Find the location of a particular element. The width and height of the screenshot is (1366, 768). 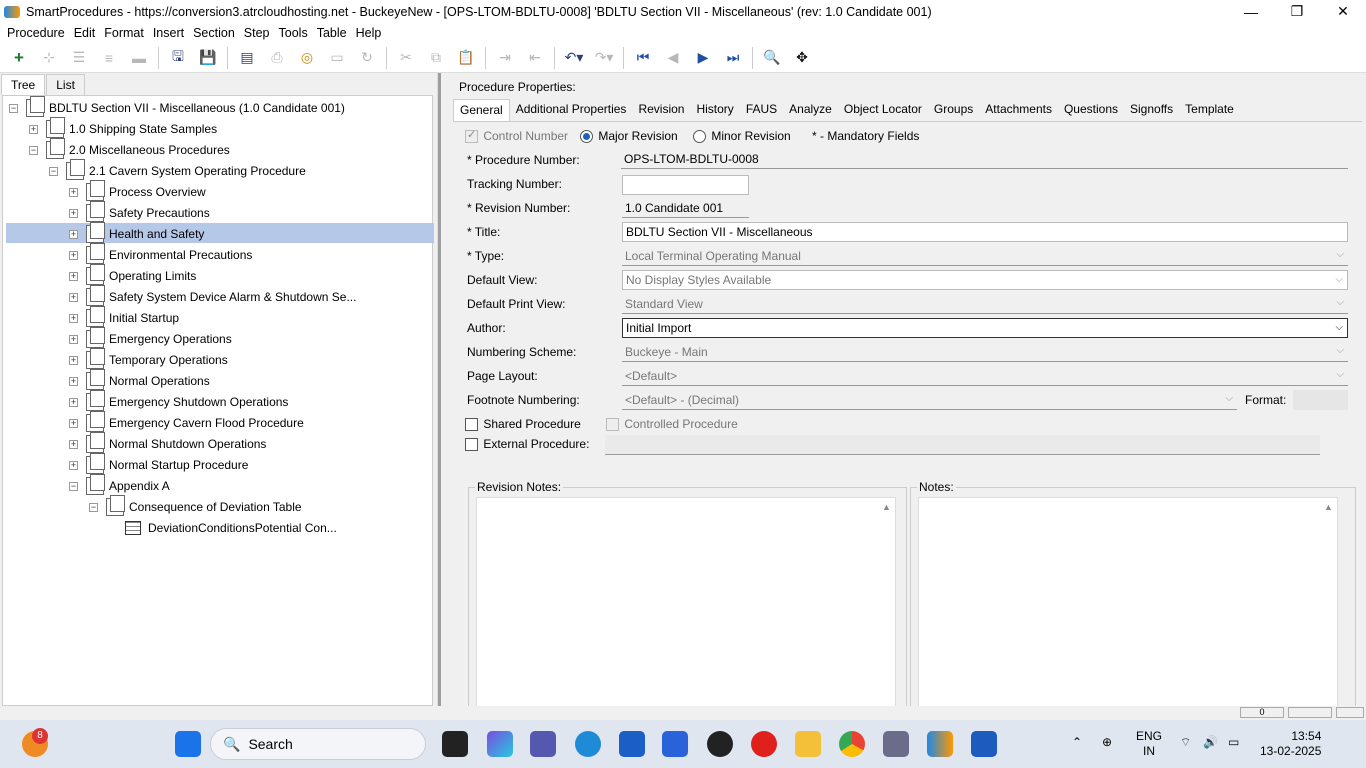

tab-analyze: Analyze is located at coordinates (810, 110).